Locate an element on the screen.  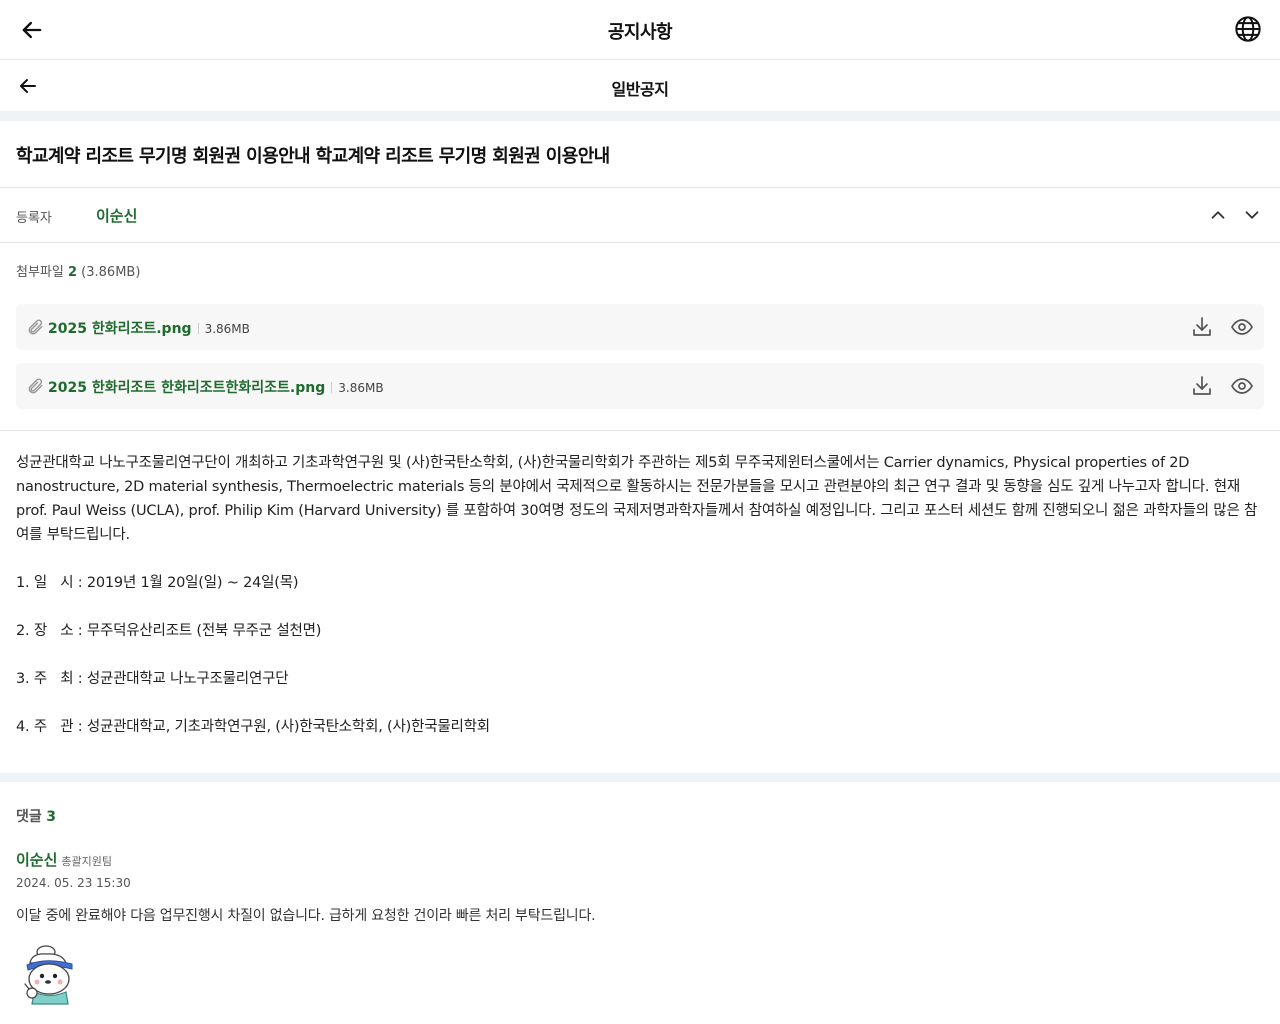
attachment-file: 2025 한화리조트.png 3.86MB is located at coordinates (149, 328).